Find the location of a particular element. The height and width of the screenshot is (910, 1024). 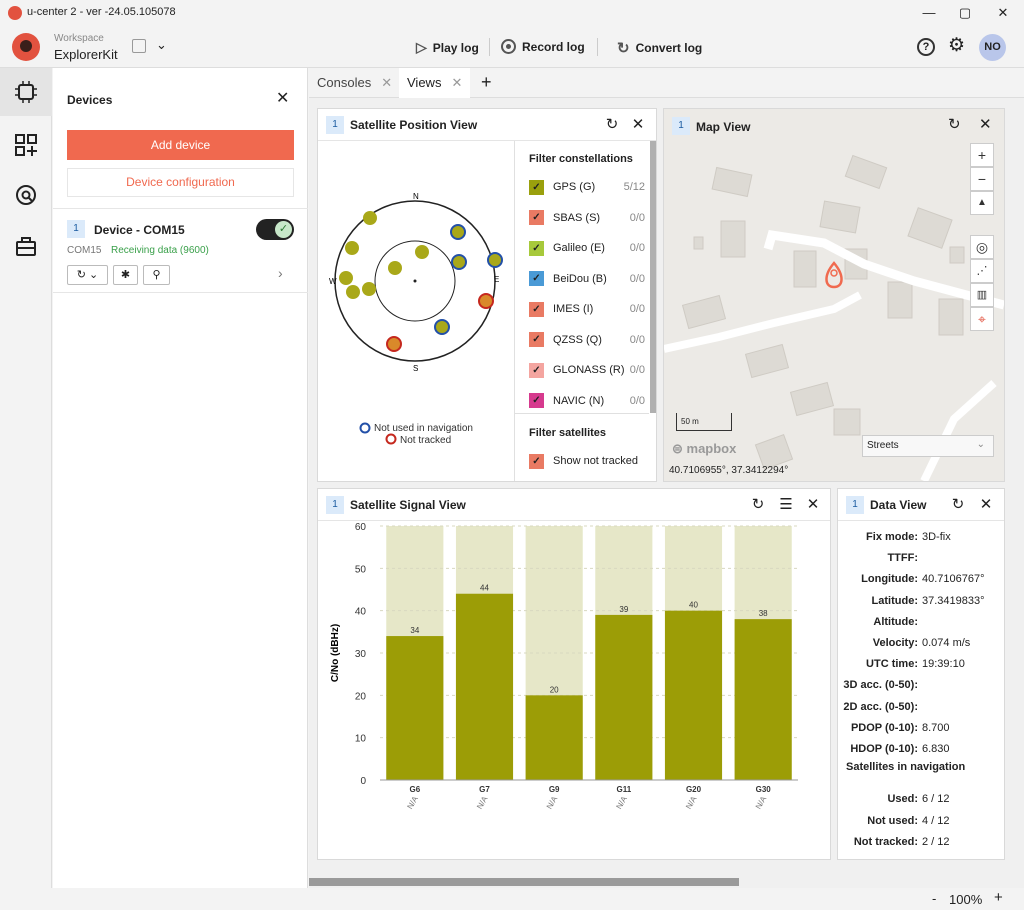

device-status: Receiving data (9600) is located at coordinates (160, 250).